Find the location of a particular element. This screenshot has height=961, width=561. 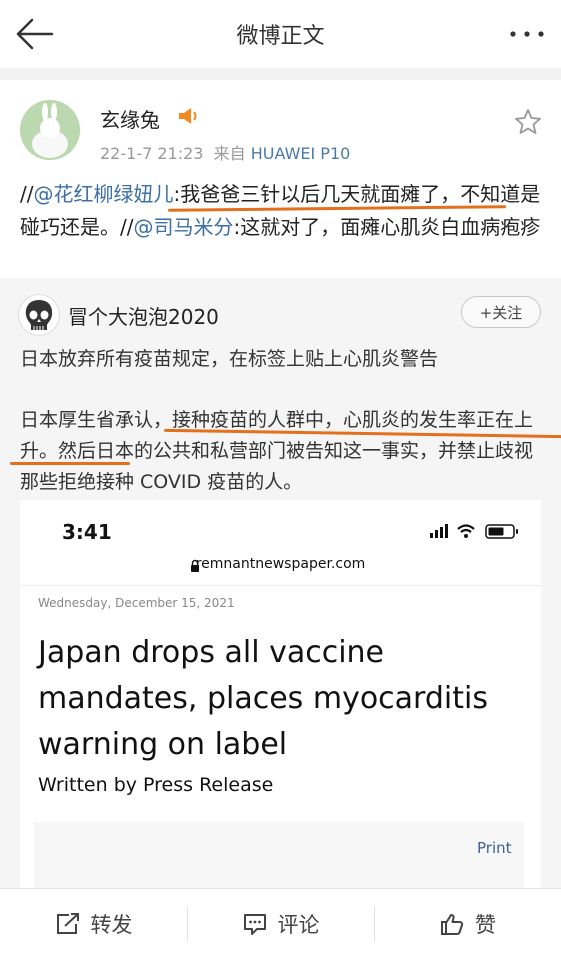

repost-slashes-2: // is located at coordinates (127, 227).